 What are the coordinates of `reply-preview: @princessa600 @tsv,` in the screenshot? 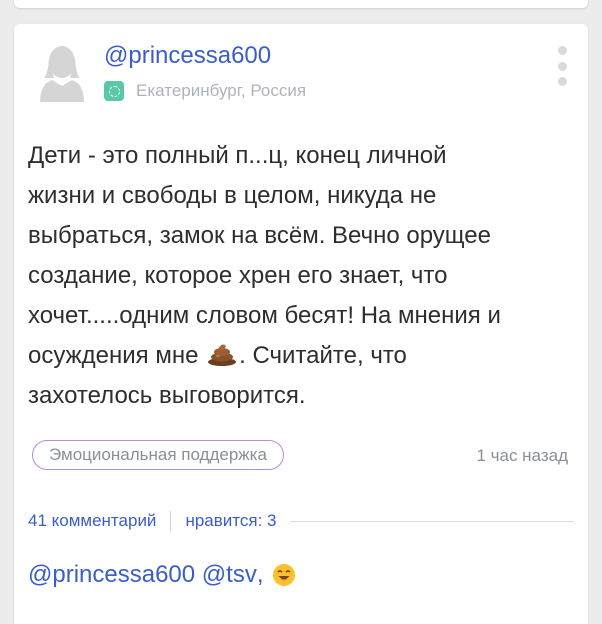 It's located at (162, 575).